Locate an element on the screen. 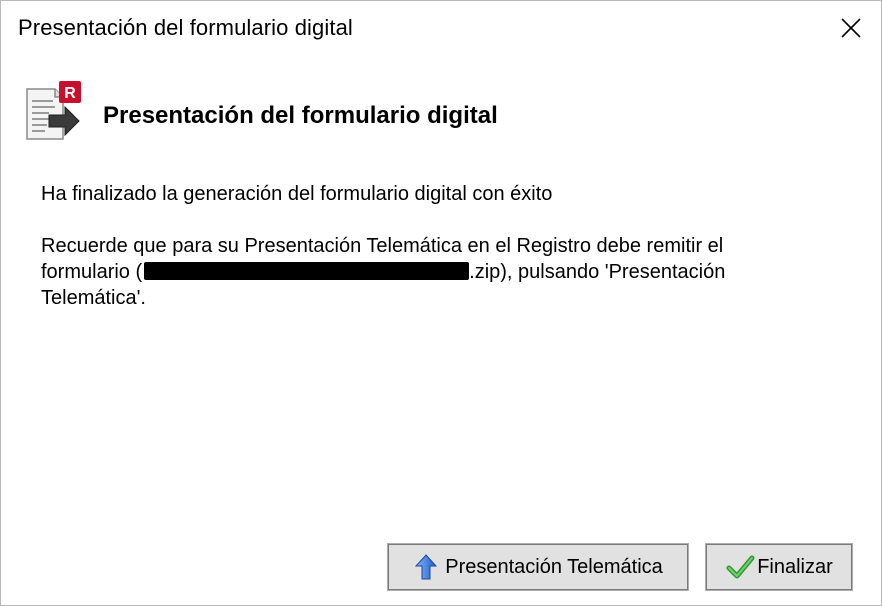  checkmark-icon is located at coordinates (740, 567).